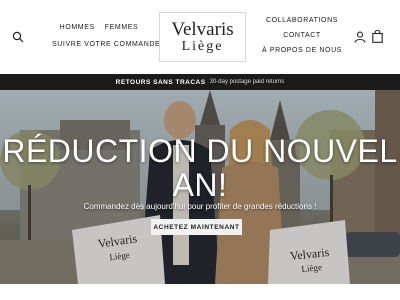 This screenshot has width=400, height=300. What do you see at coordinates (360, 37) in the screenshot?
I see `user-icon` at bounding box center [360, 37].